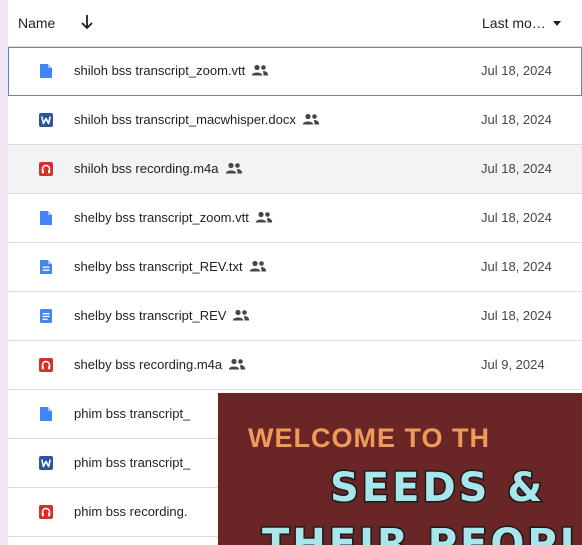  Describe the element at coordinates (46, 316) in the screenshot. I see `google-doc-icon` at that location.